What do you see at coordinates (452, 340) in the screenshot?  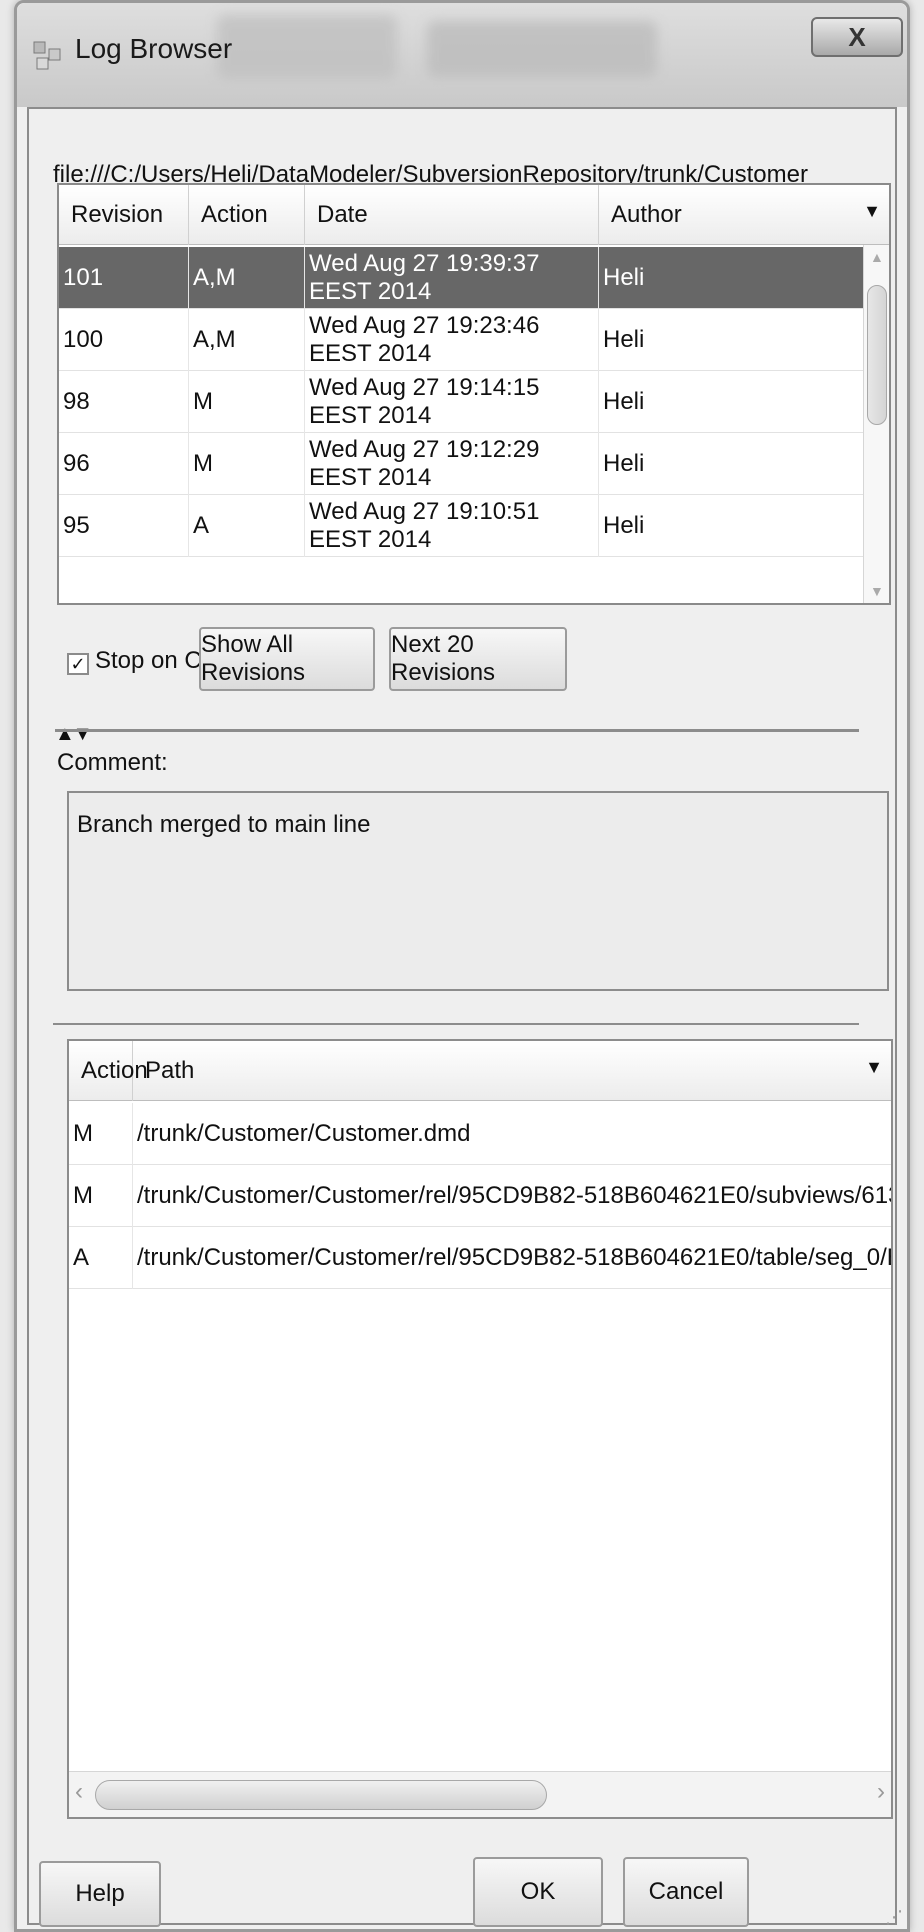 I see `revision-date: Wed Aug 27 19:23:46 EEST 2014` at bounding box center [452, 340].